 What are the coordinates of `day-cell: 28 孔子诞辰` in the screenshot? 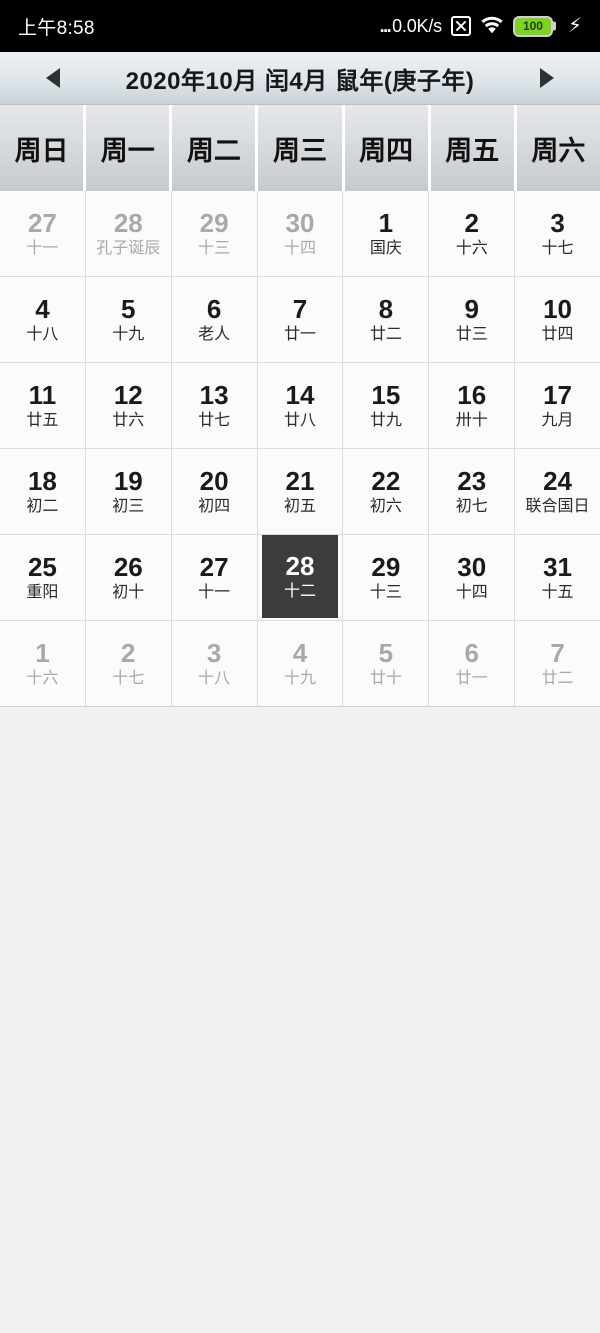 It's located at (128, 233).